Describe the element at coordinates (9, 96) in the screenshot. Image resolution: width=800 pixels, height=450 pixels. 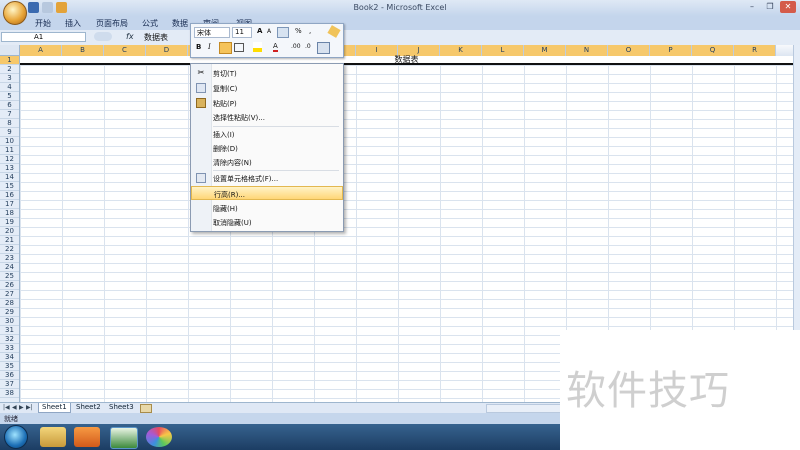
I see `row-header-5: 5` at that location.